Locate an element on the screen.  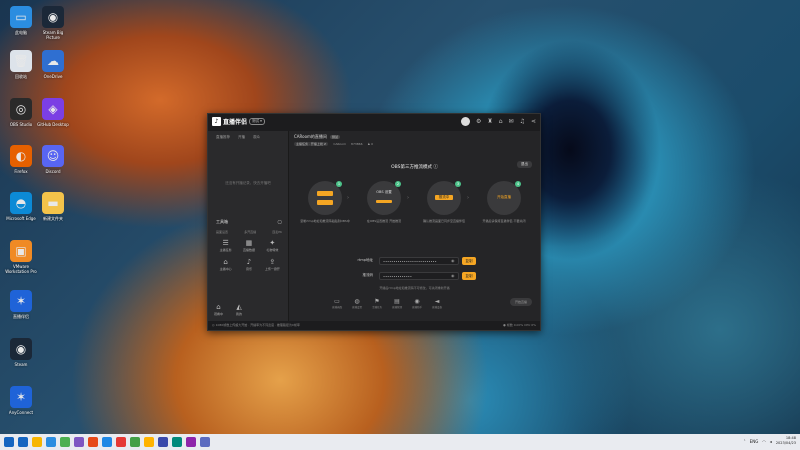
screen-icon: ▭ is located at coordinates (337, 301).